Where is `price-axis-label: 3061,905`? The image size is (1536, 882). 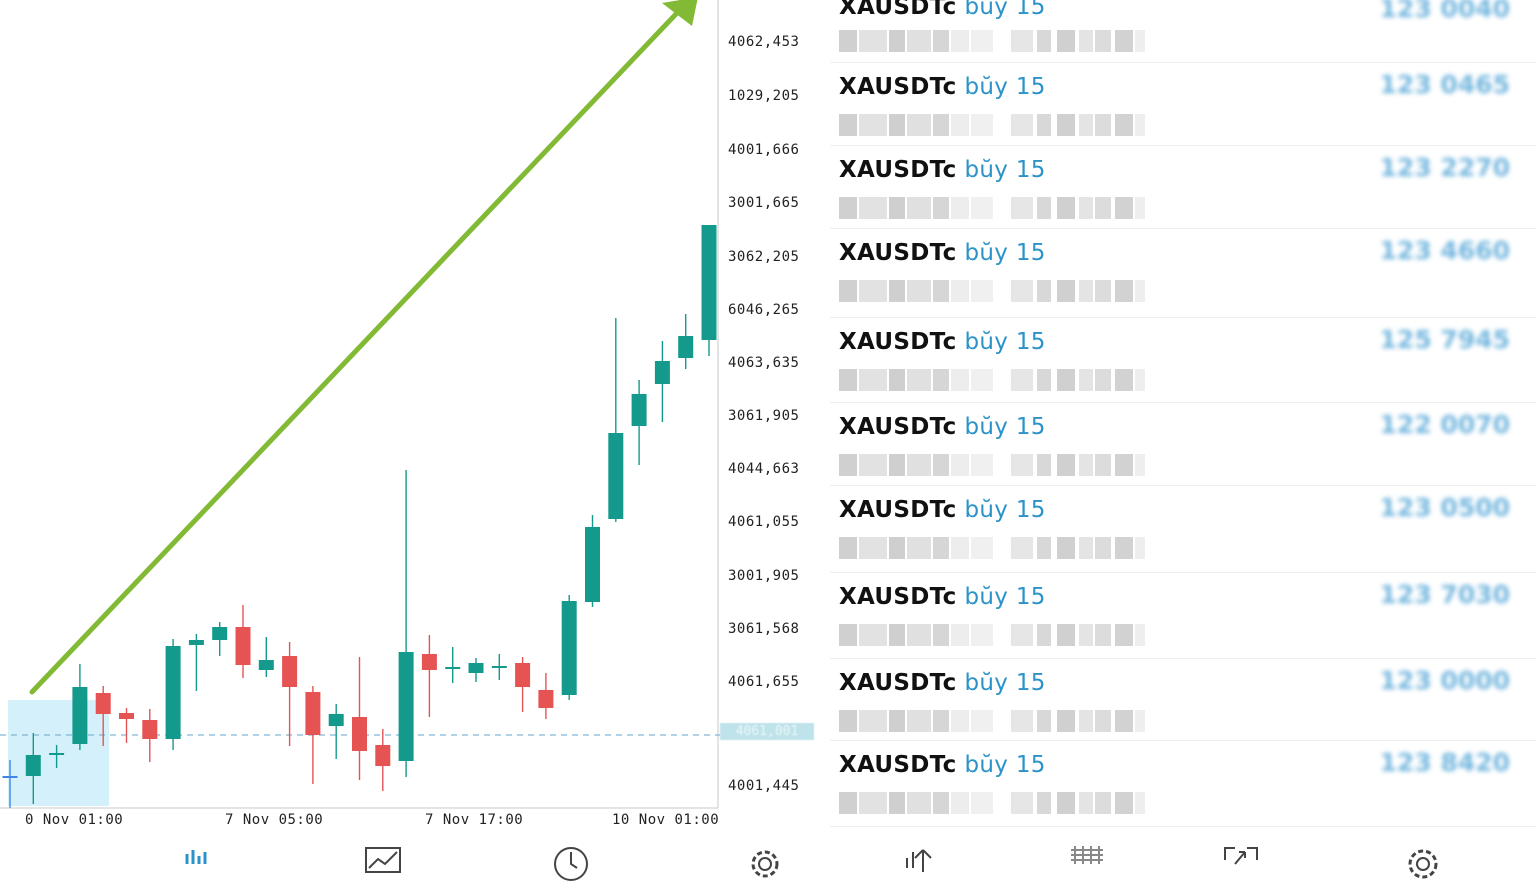 price-axis-label: 3061,905 is located at coordinates (764, 416).